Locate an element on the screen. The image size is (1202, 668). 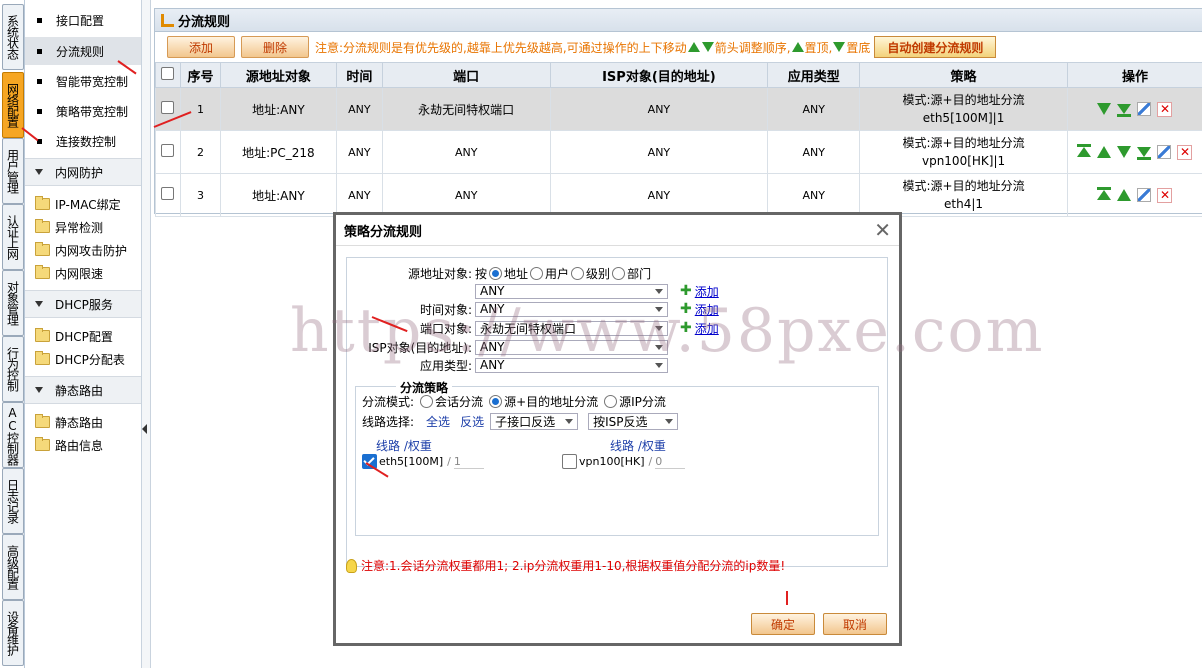
left-tab-4: 对象管理 is located at coordinates (13, 303).